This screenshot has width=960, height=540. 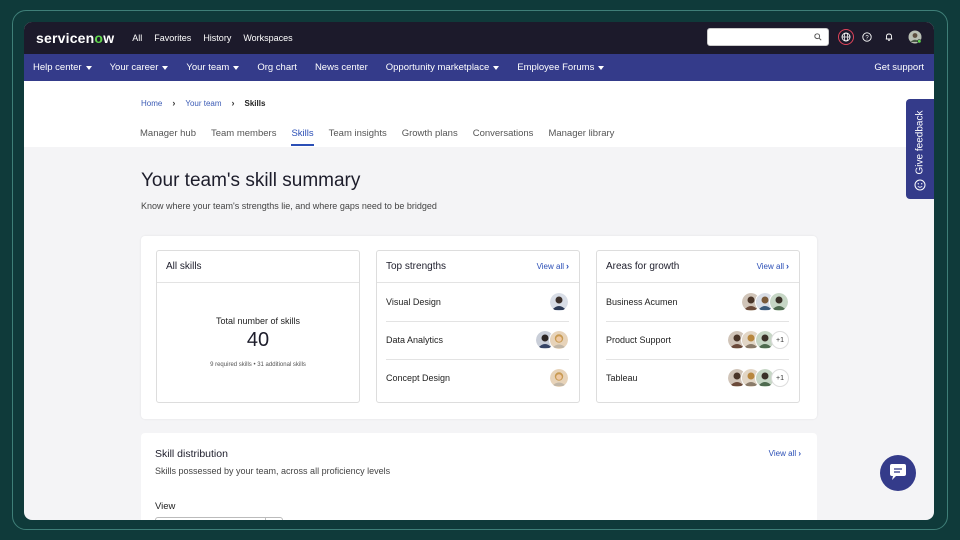 I want to click on chat-button, so click(x=898, y=473).